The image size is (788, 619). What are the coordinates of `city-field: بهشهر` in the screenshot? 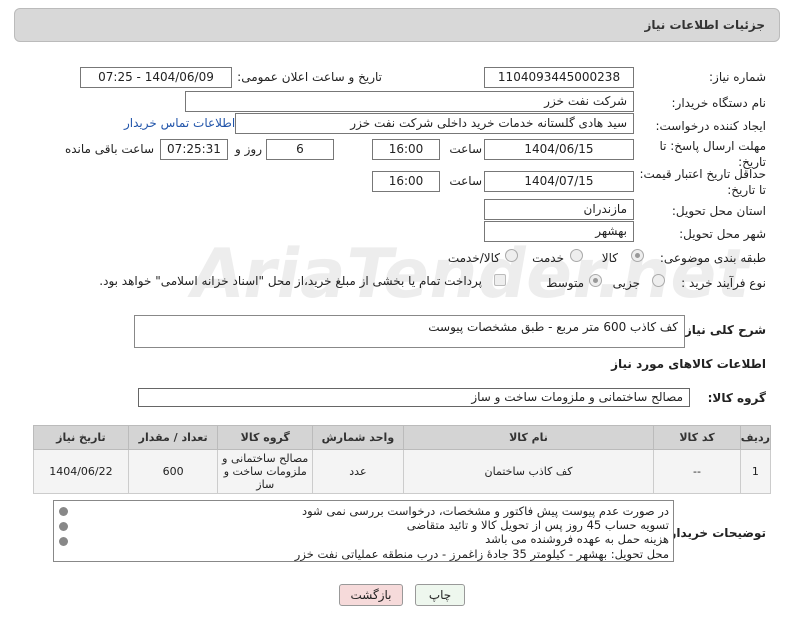 It's located at (559, 231).